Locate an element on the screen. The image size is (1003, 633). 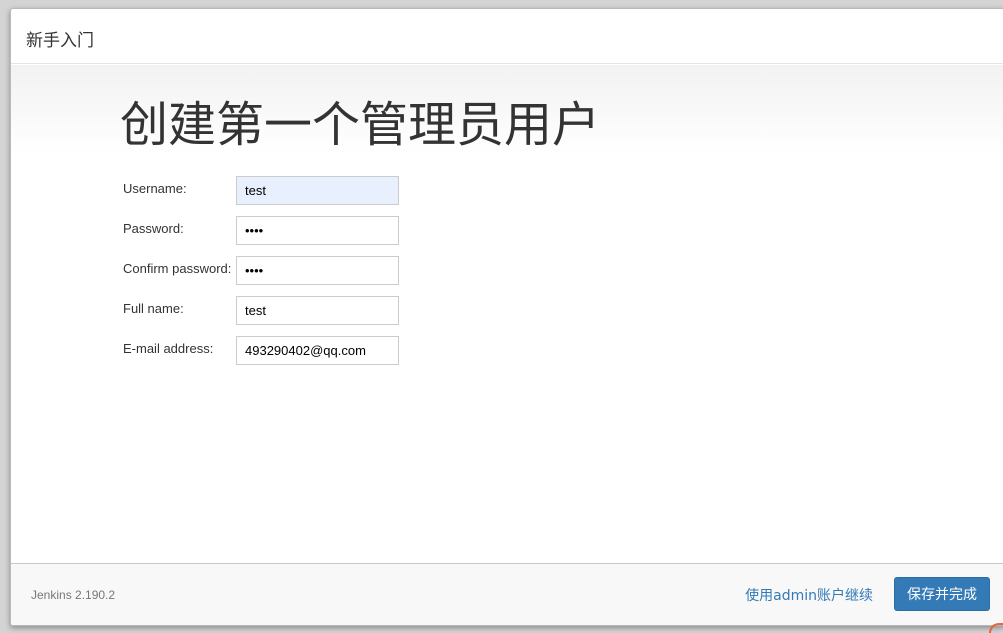
confirm-password-input is located at coordinates (317, 270).